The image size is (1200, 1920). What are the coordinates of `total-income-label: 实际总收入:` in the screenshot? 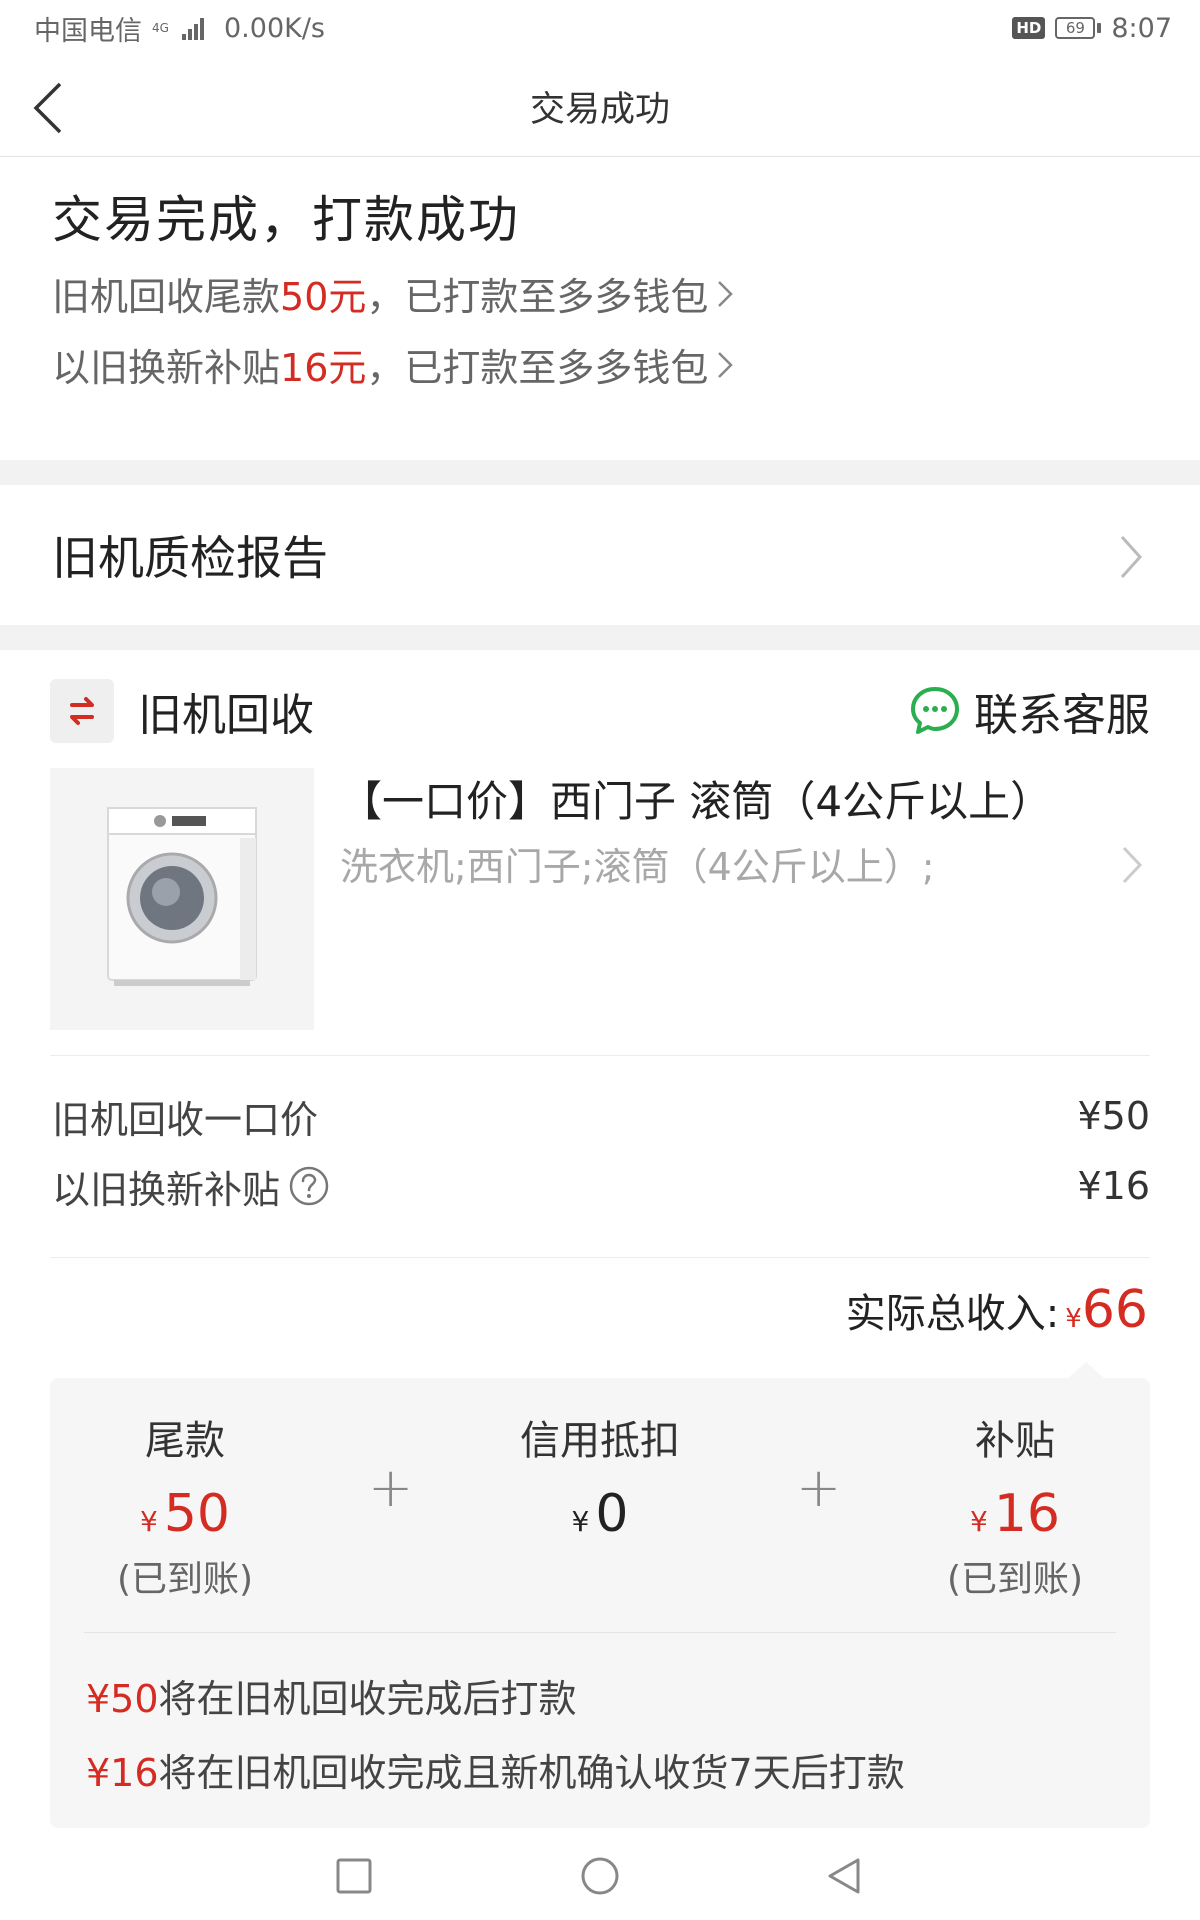 It's located at (952, 1314).